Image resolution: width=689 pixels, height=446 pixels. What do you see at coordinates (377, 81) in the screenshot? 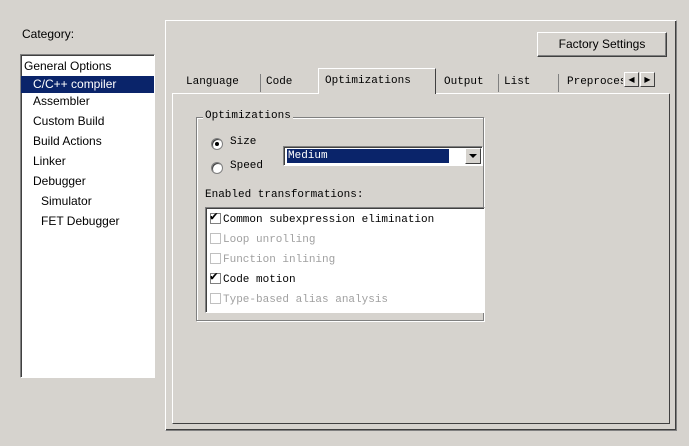
I see `tab-optimizations: Optimizations` at bounding box center [377, 81].